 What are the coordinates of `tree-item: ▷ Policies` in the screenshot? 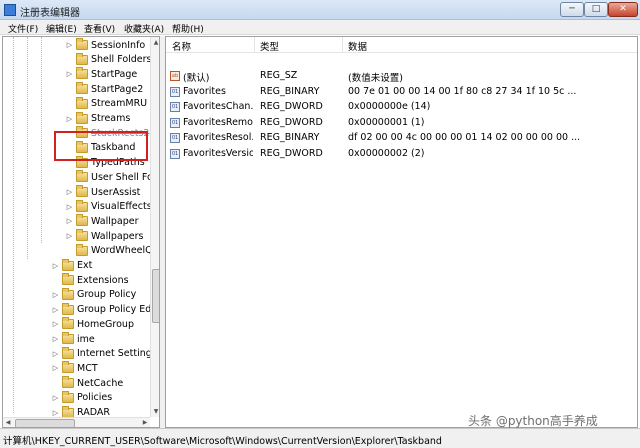 It's located at (82, 397).